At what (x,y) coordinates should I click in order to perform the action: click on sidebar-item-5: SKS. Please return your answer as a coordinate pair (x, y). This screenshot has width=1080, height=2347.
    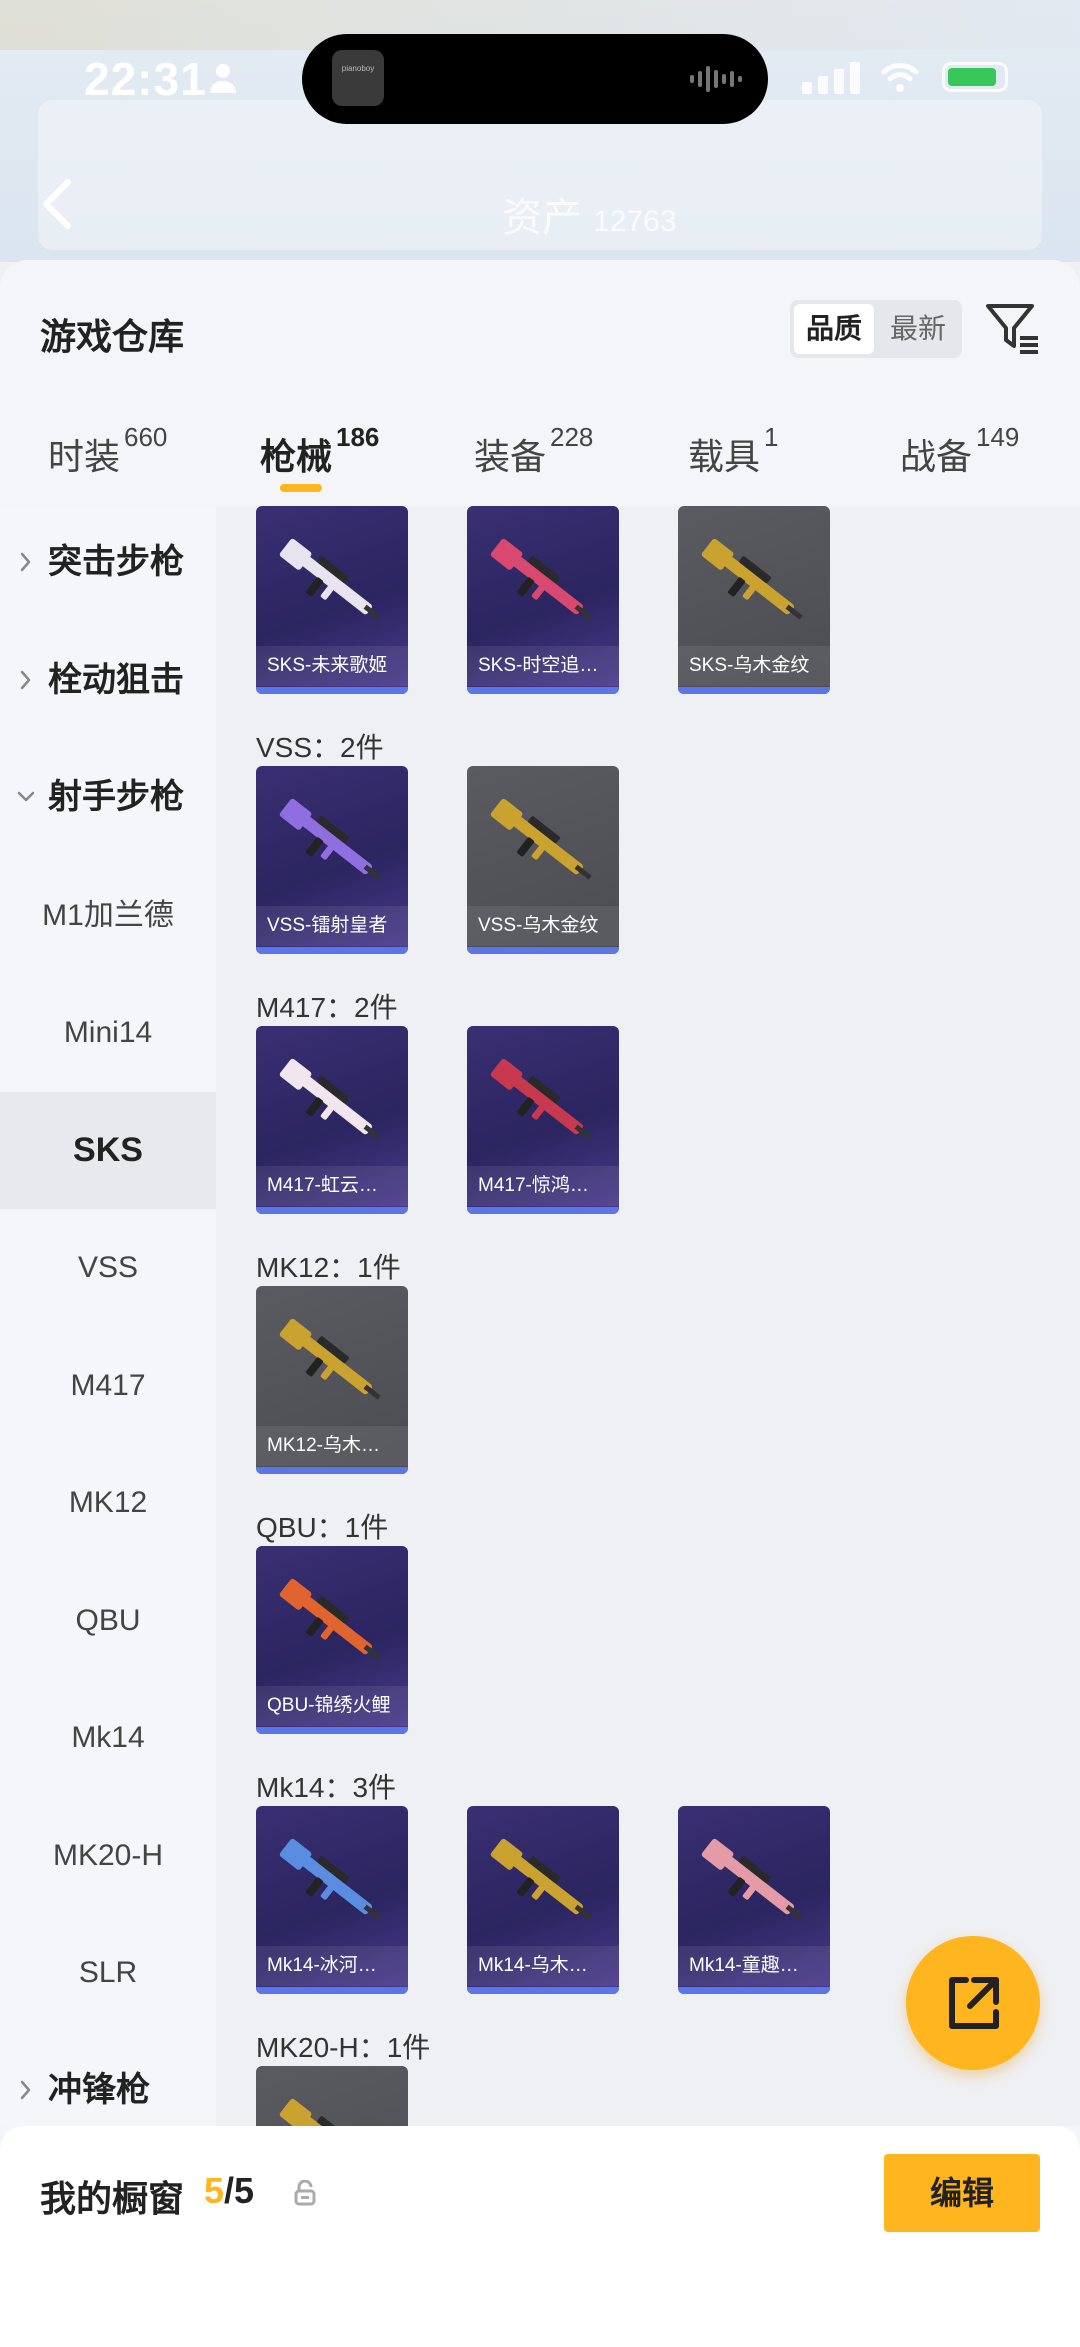
    Looking at the image, I should click on (108, 1150).